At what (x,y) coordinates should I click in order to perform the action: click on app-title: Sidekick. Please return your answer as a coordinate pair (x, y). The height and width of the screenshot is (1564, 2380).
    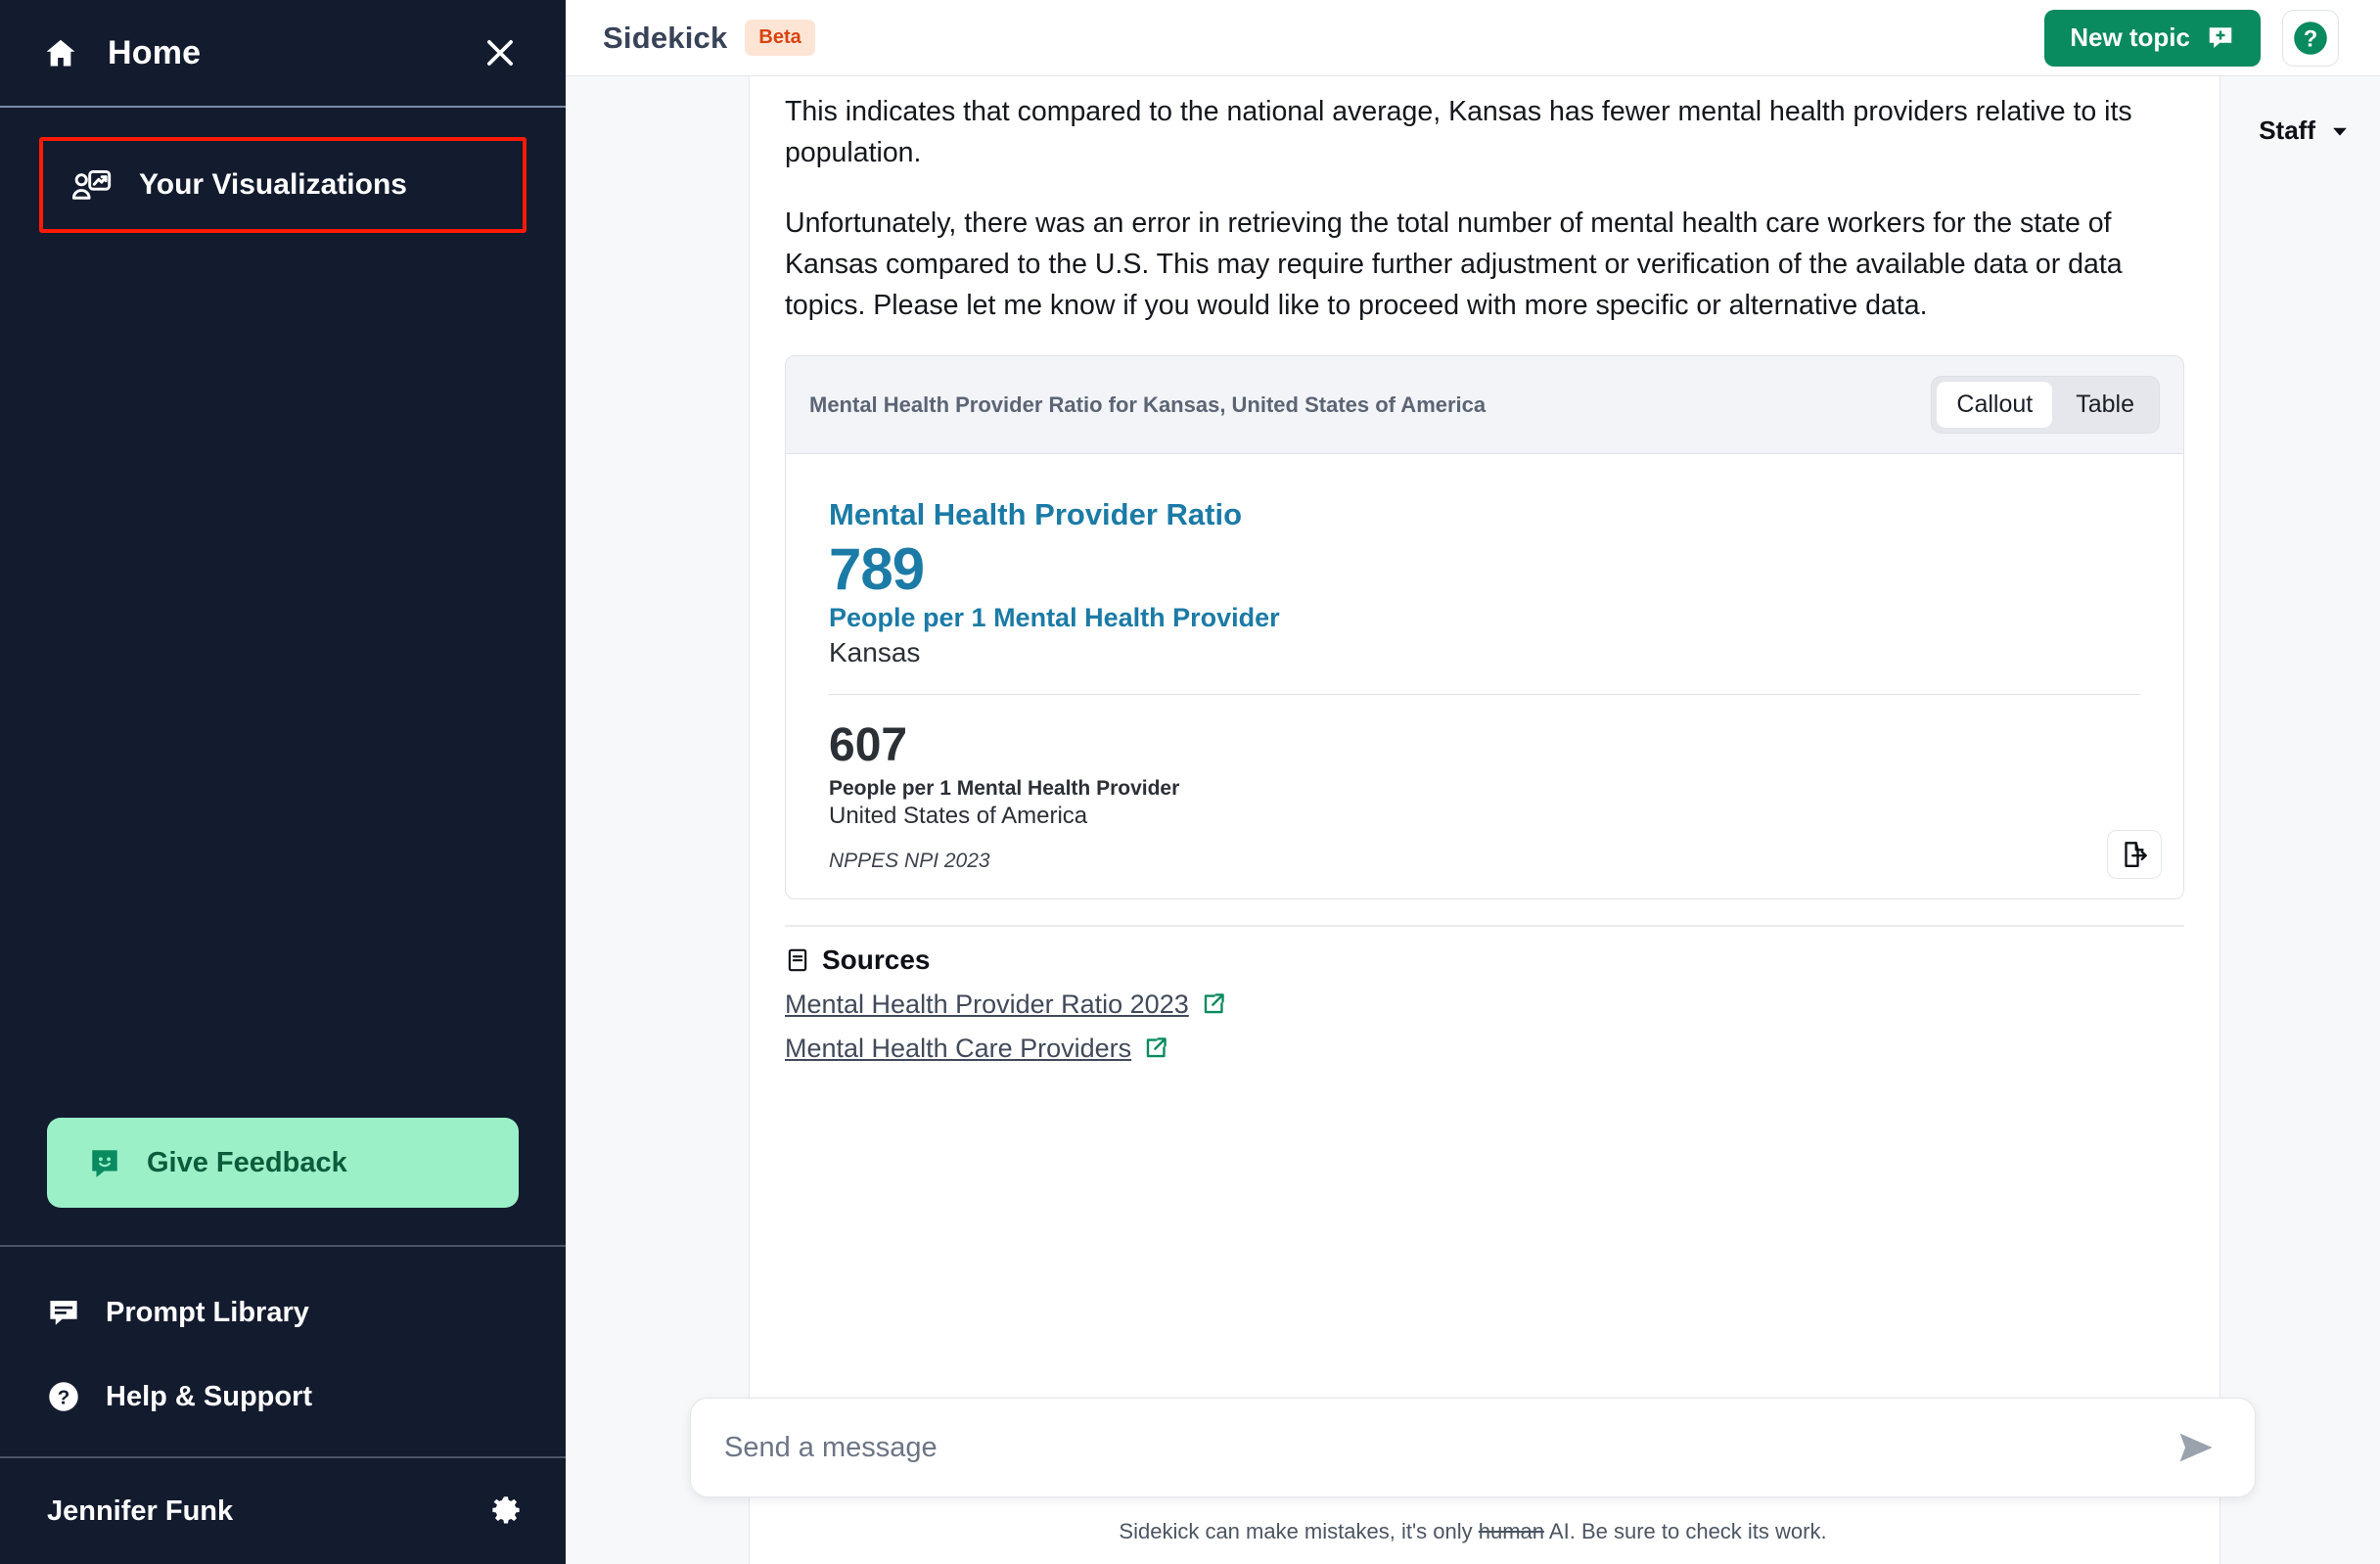
    Looking at the image, I should click on (665, 37).